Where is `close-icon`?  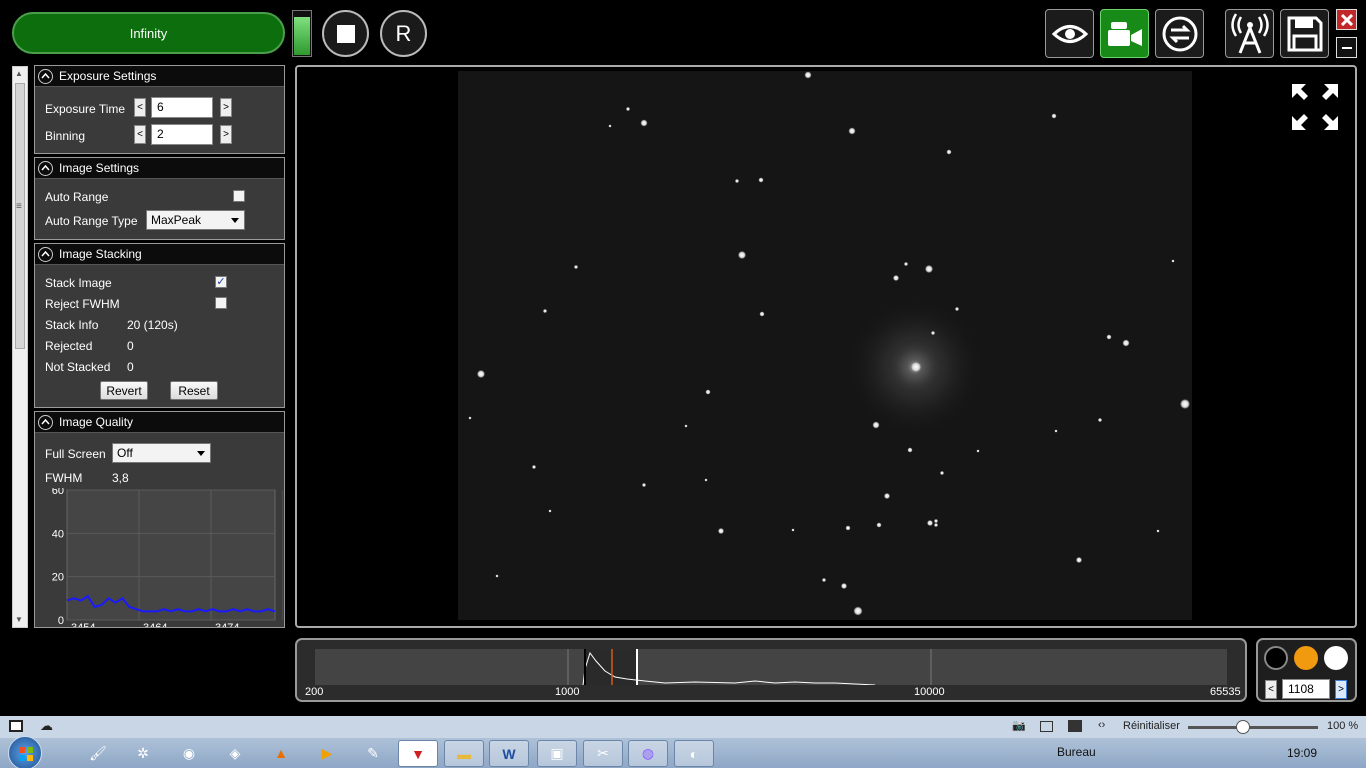 close-icon is located at coordinates (1346, 19).